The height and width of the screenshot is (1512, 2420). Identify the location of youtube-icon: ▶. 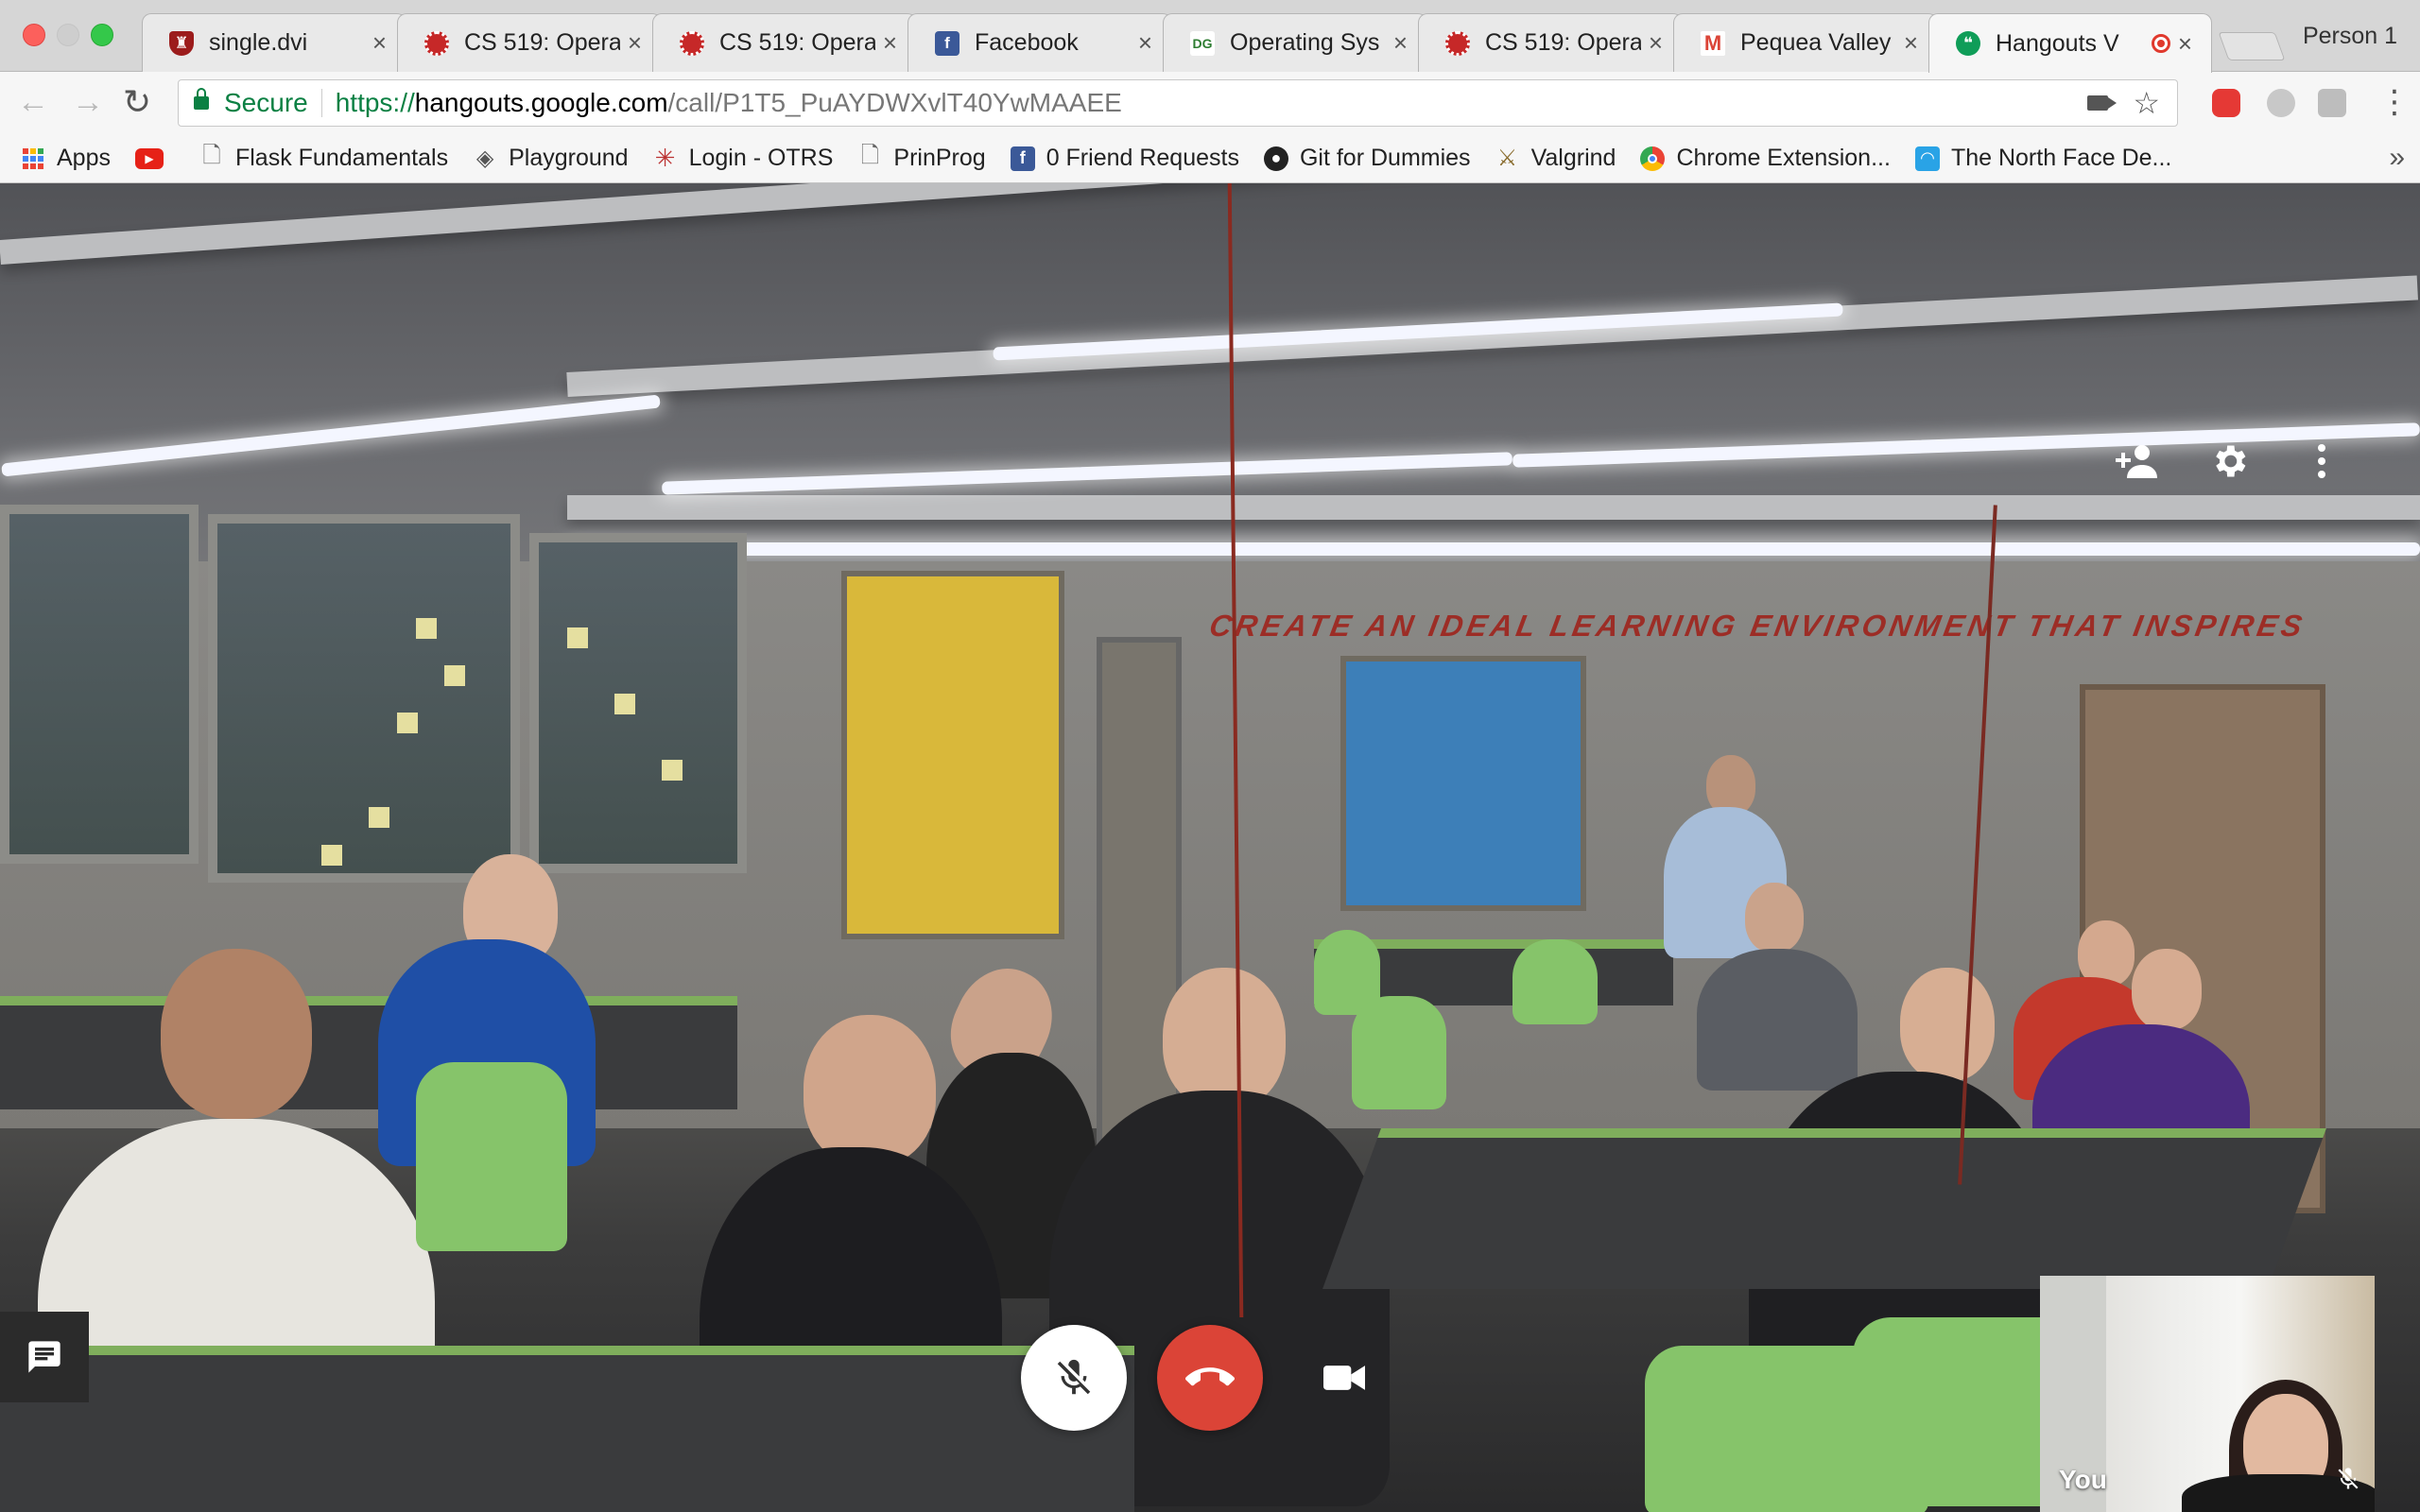
(149, 158).